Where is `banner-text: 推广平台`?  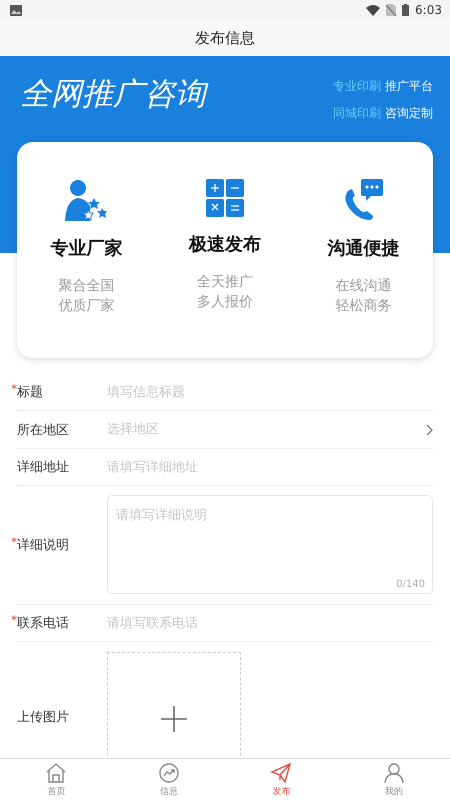 banner-text: 推广平台 is located at coordinates (409, 86).